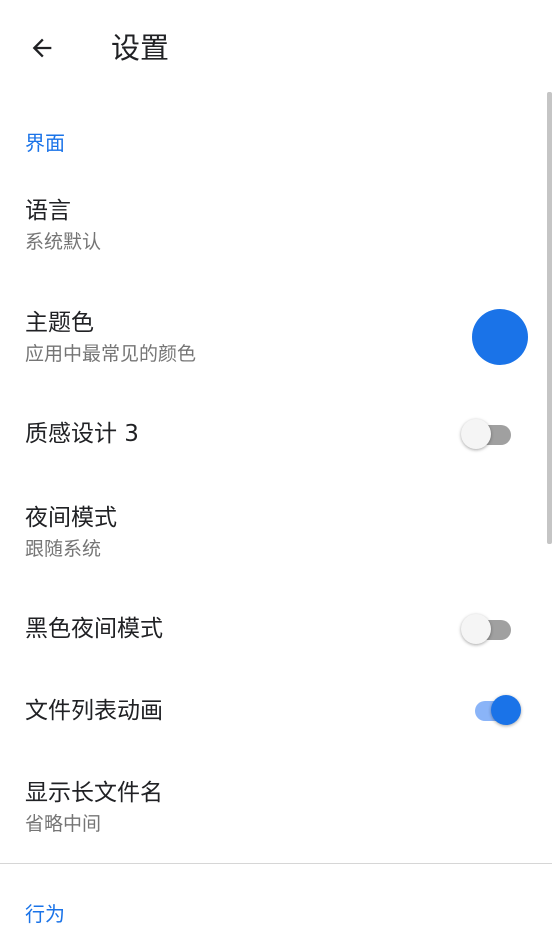 The image size is (552, 951). What do you see at coordinates (63, 549) in the screenshot?
I see `pref-summary: 跟随系统` at bounding box center [63, 549].